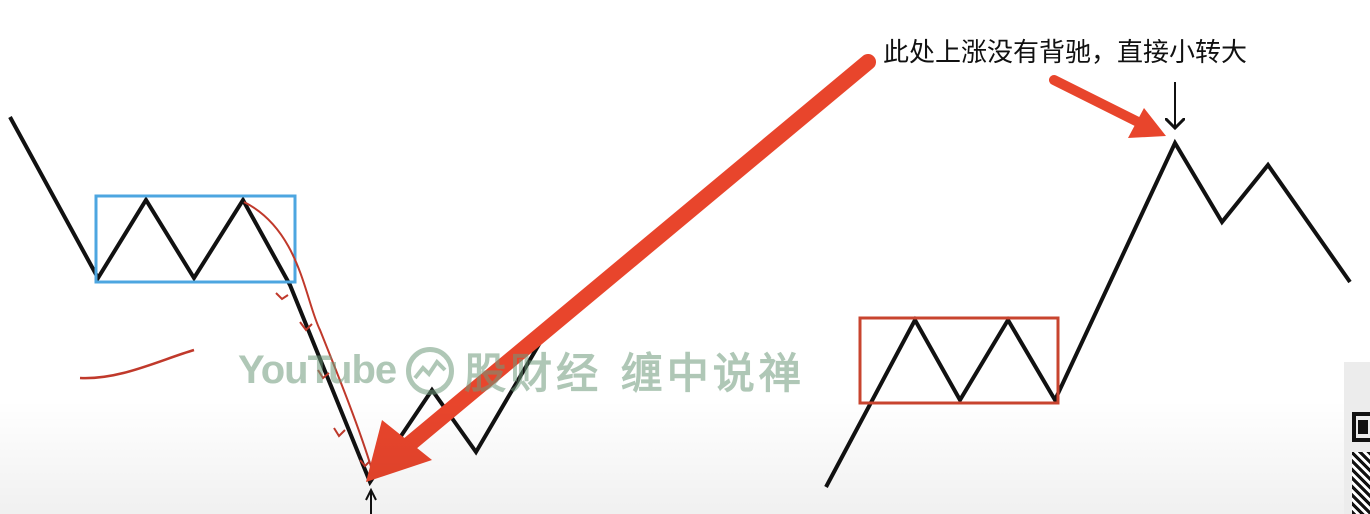 The height and width of the screenshot is (514, 1370). What do you see at coordinates (137, 364) in the screenshot?
I see `handwritten-stroke` at bounding box center [137, 364].